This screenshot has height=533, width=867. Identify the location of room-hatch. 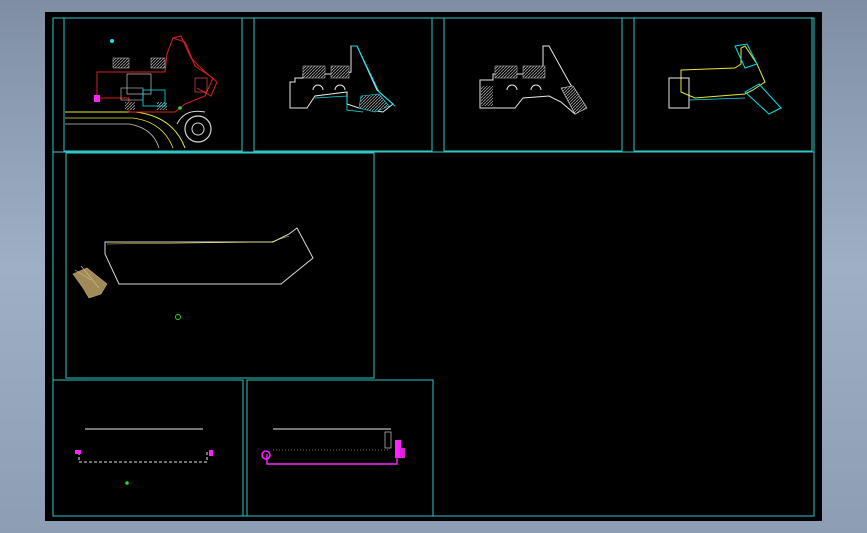
(487, 96).